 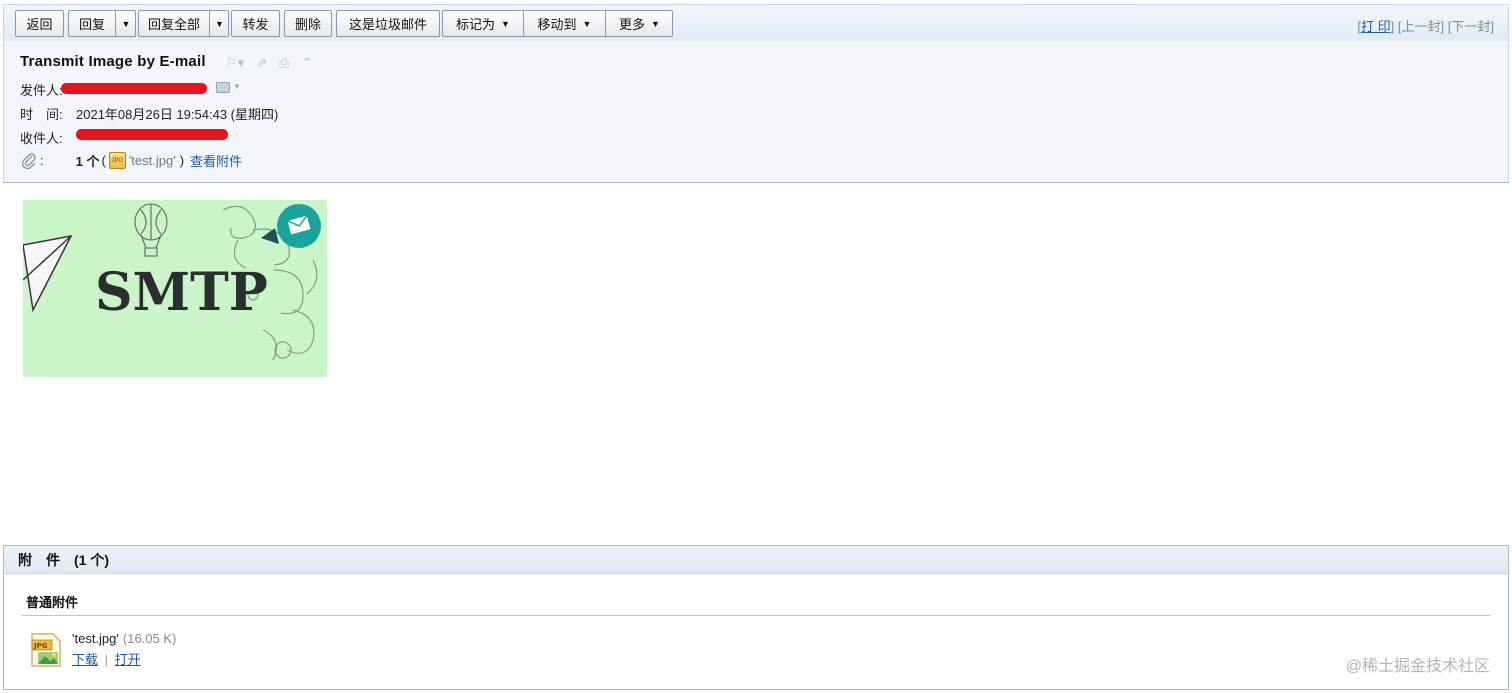 I want to click on collapse-icon: ⌃, so click(x=307, y=63).